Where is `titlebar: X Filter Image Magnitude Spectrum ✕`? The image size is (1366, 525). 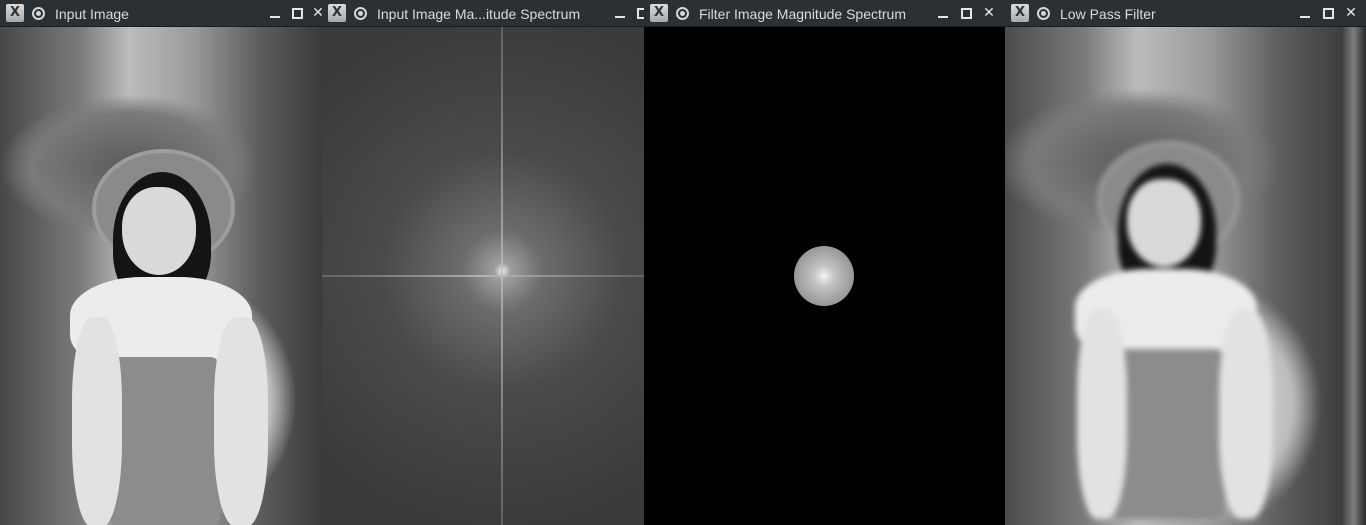
titlebar: X Filter Image Magnitude Spectrum ✕ is located at coordinates (824, 13).